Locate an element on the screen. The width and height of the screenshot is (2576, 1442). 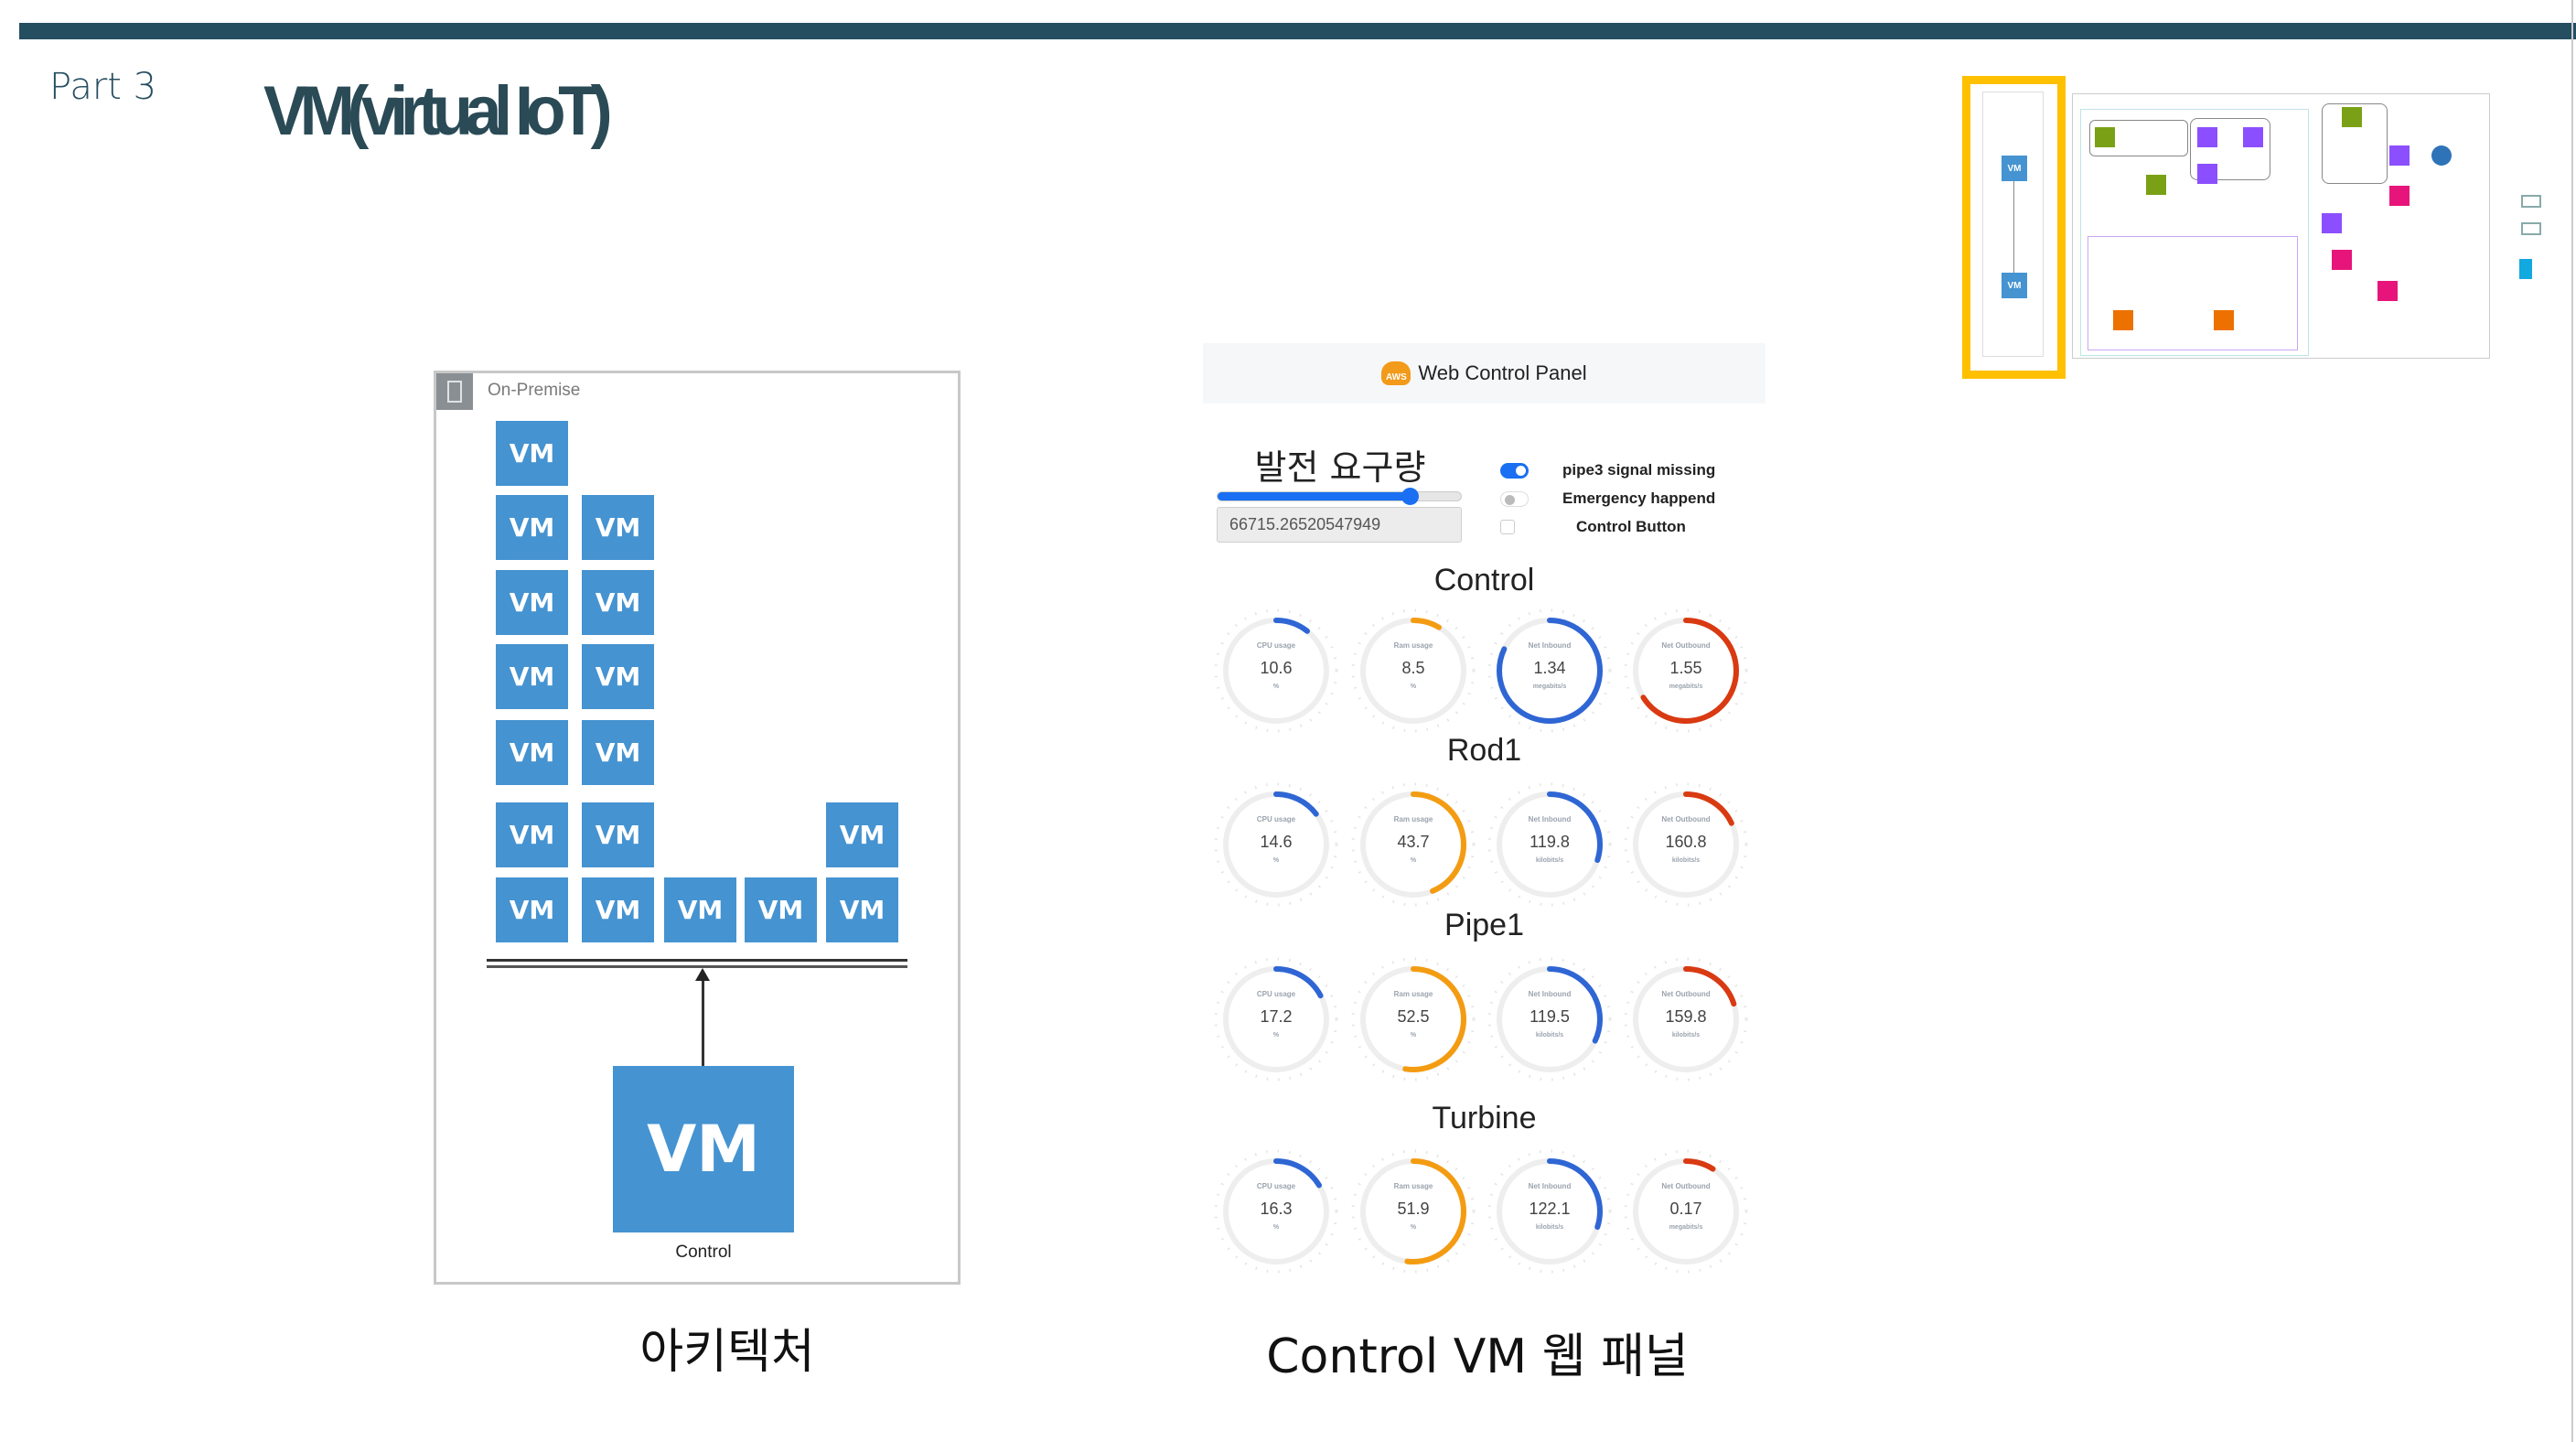
gauge-value: 0.17 is located at coordinates (1686, 1209).